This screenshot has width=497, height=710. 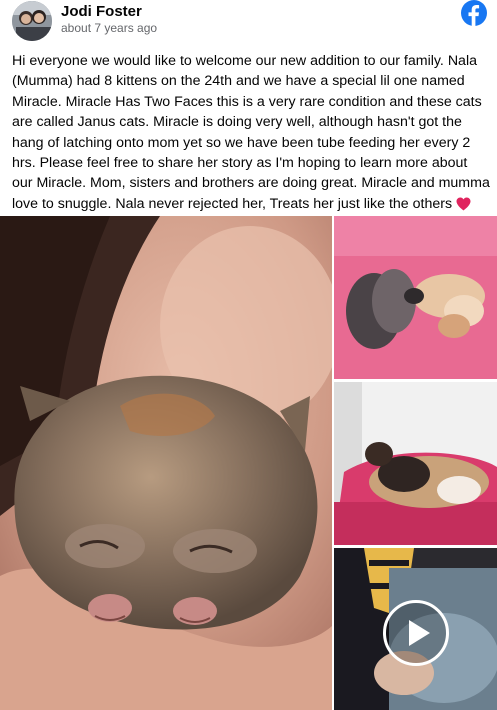 I want to click on avatar, so click(x=32, y=21).